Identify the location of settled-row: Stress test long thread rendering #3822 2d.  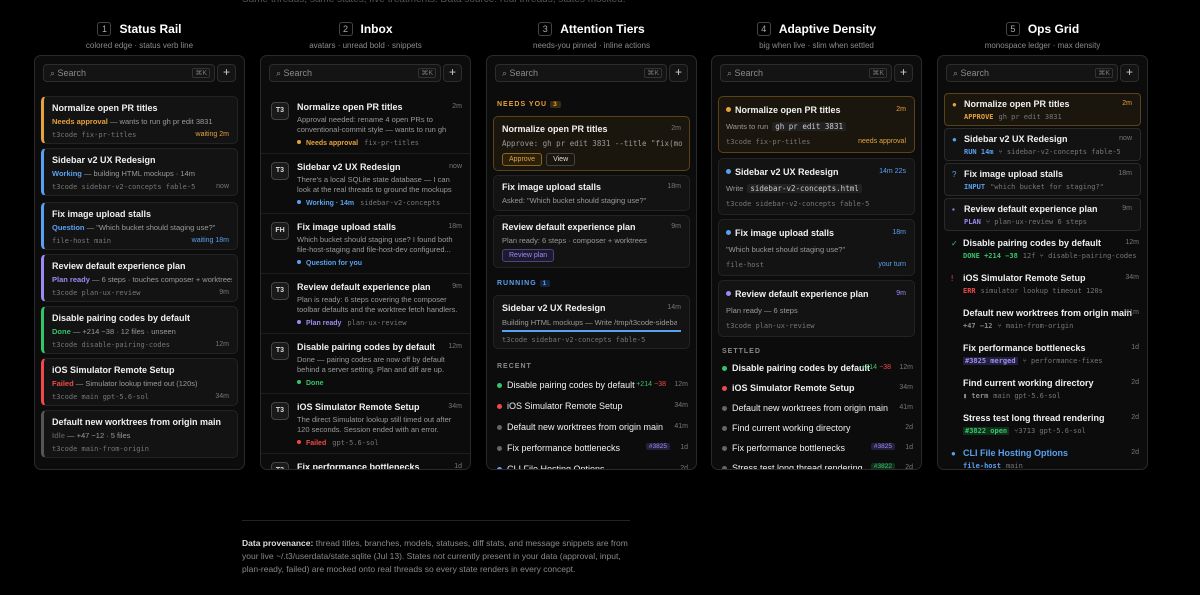
(816, 465).